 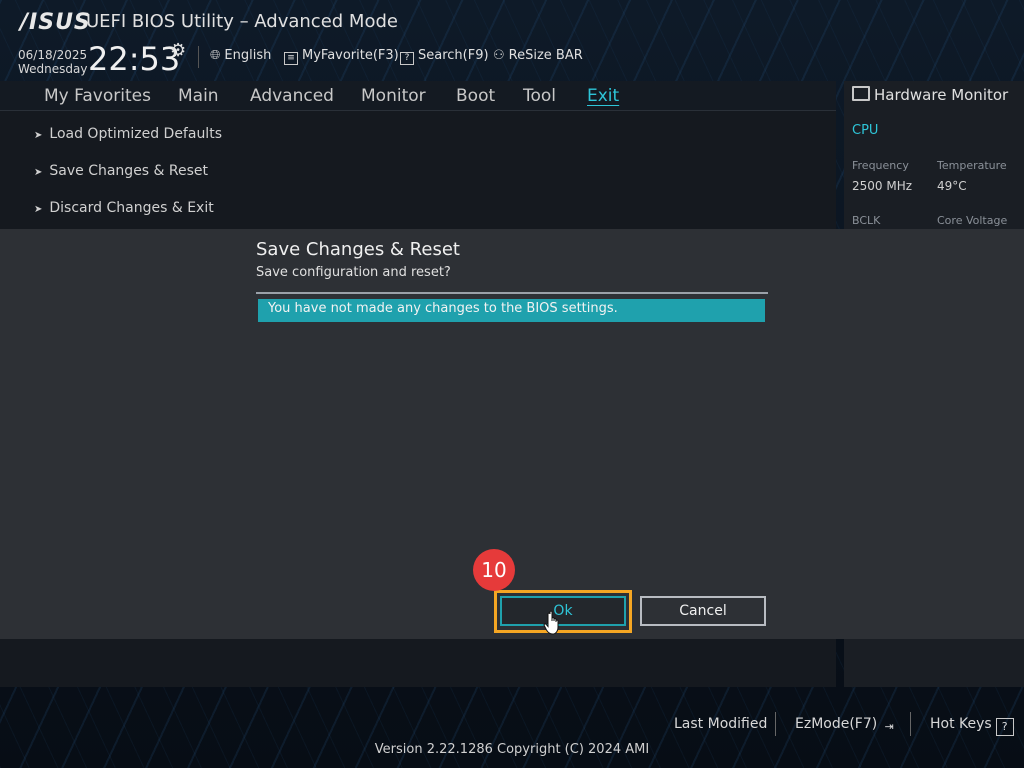 I want to click on hardware-monitor-label: Hardware Monitor, so click(x=941, y=95).